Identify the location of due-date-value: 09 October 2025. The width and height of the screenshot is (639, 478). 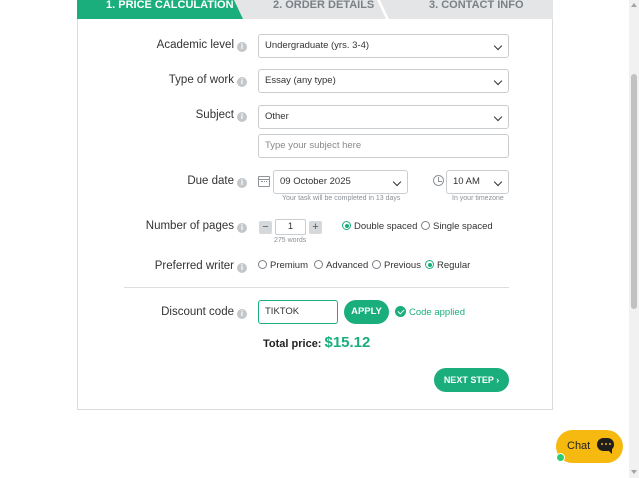
(315, 181).